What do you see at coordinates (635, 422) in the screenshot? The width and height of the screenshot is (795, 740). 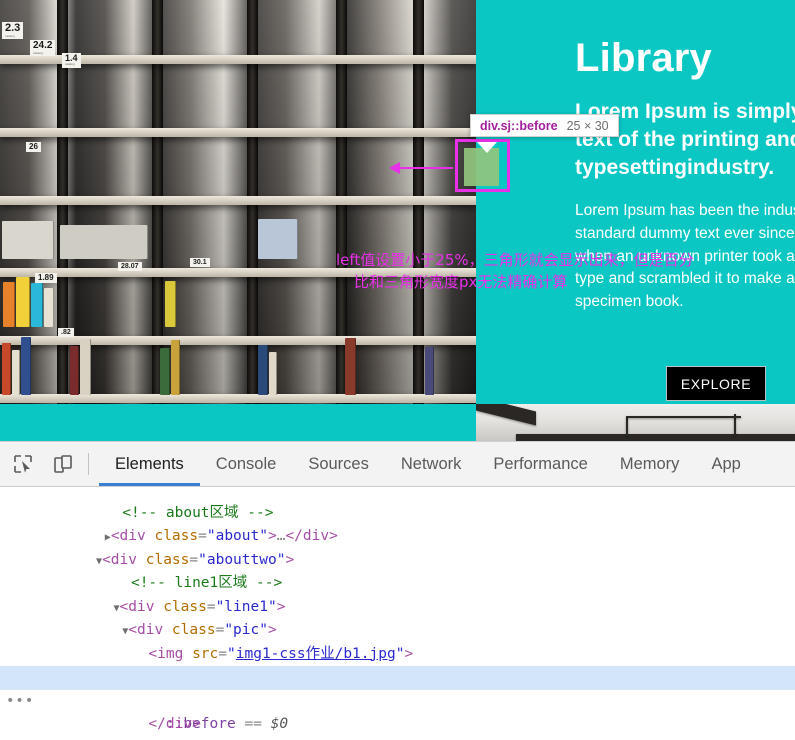 I see `lower-photo` at bounding box center [635, 422].